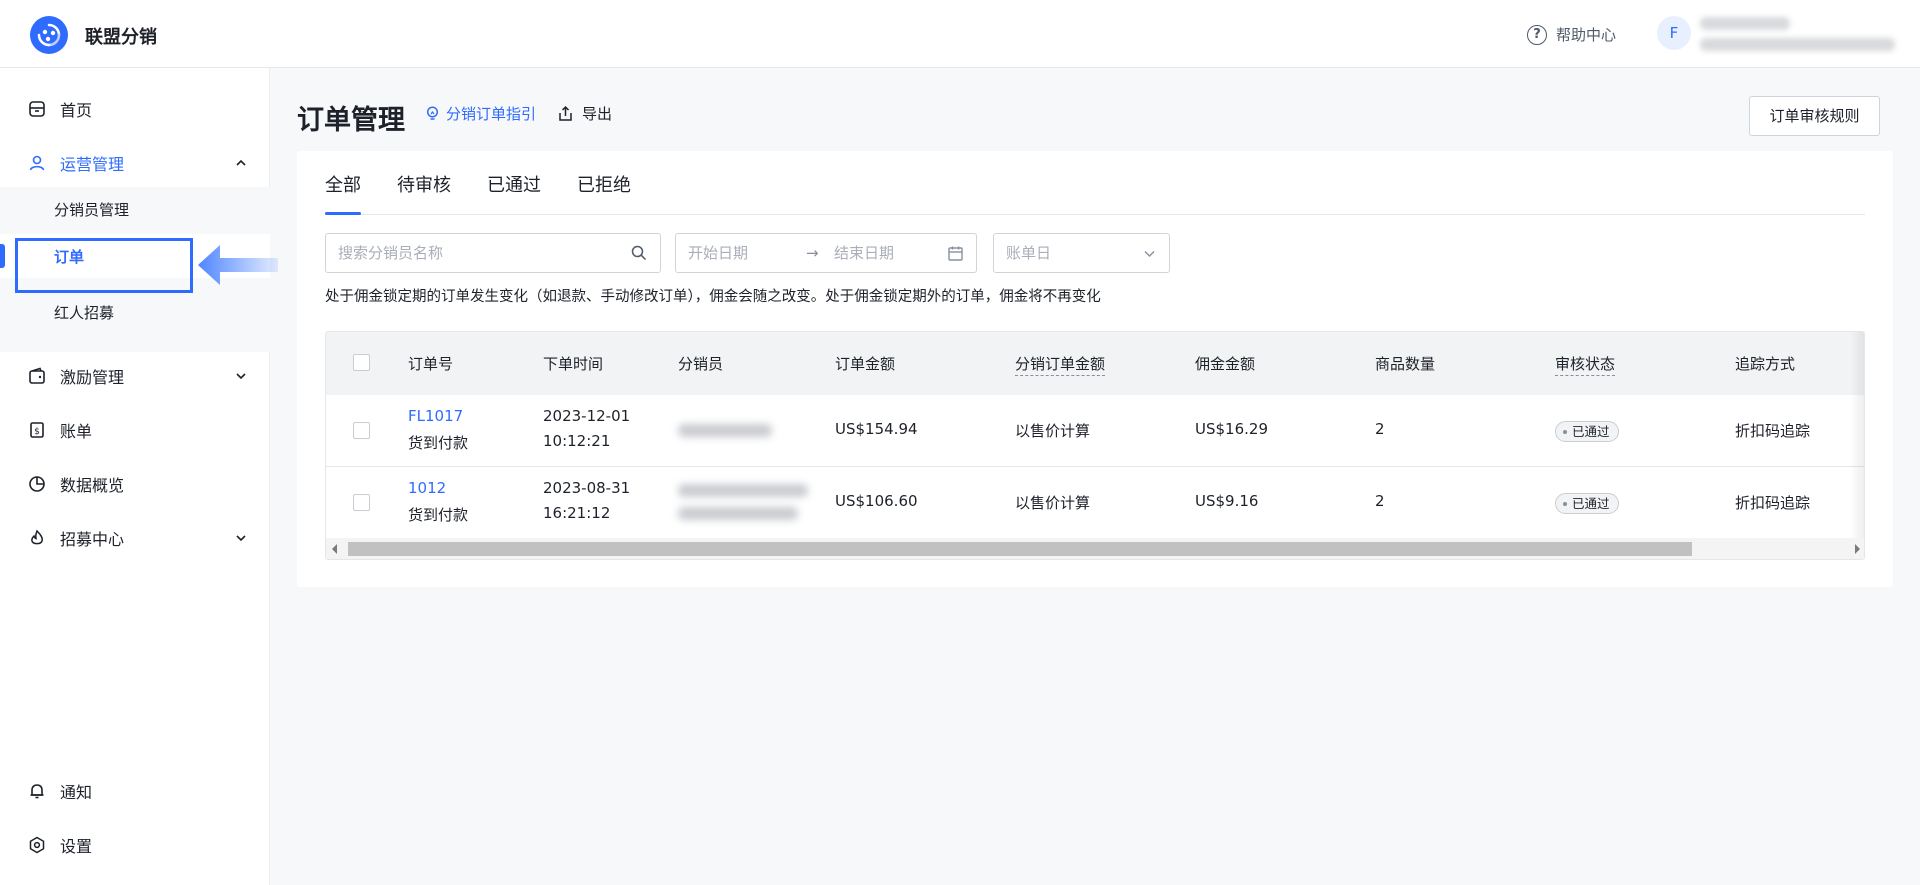  Describe the element at coordinates (37, 376) in the screenshot. I see `wallet-icon` at that location.